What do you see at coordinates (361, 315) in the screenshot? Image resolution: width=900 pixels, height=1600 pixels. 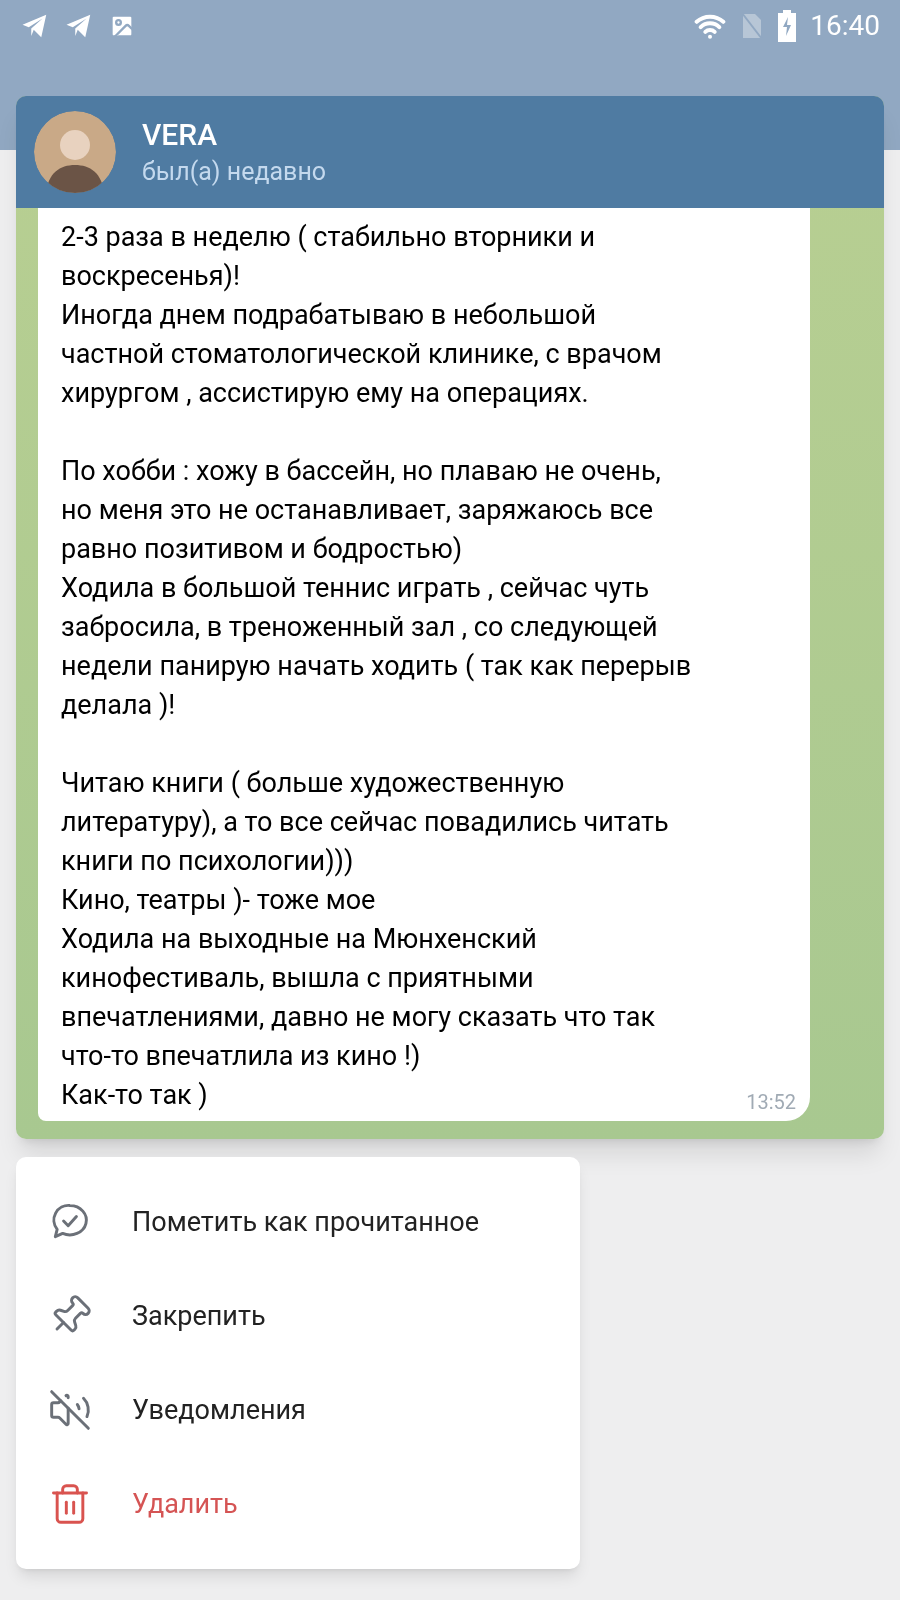 I see `message-text: 2-3 раза в неделю ( стабильно вторники и воскресенья)! Иногда днем подрабатываю в небольшой частной стоматологической клинике, с врачом хирургом , ассистирую ему на операциях.` at bounding box center [361, 315].